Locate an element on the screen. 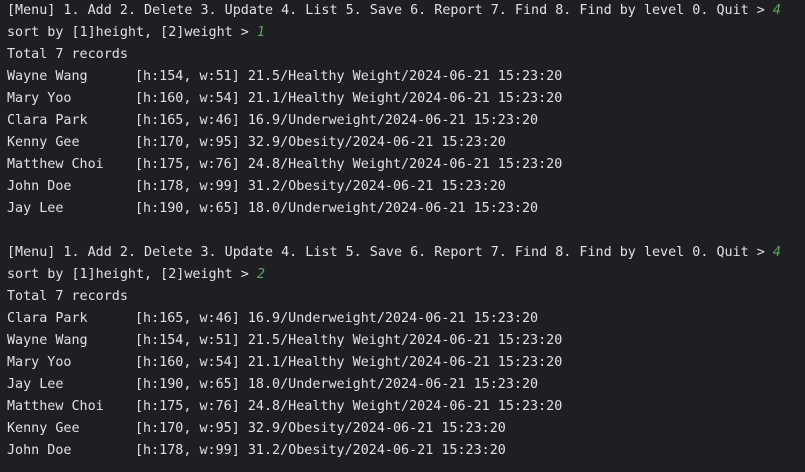 The width and height of the screenshot is (805, 472). sort-prompt-line: sort by [1]height, [2]weight > 1 is located at coordinates (406, 33).